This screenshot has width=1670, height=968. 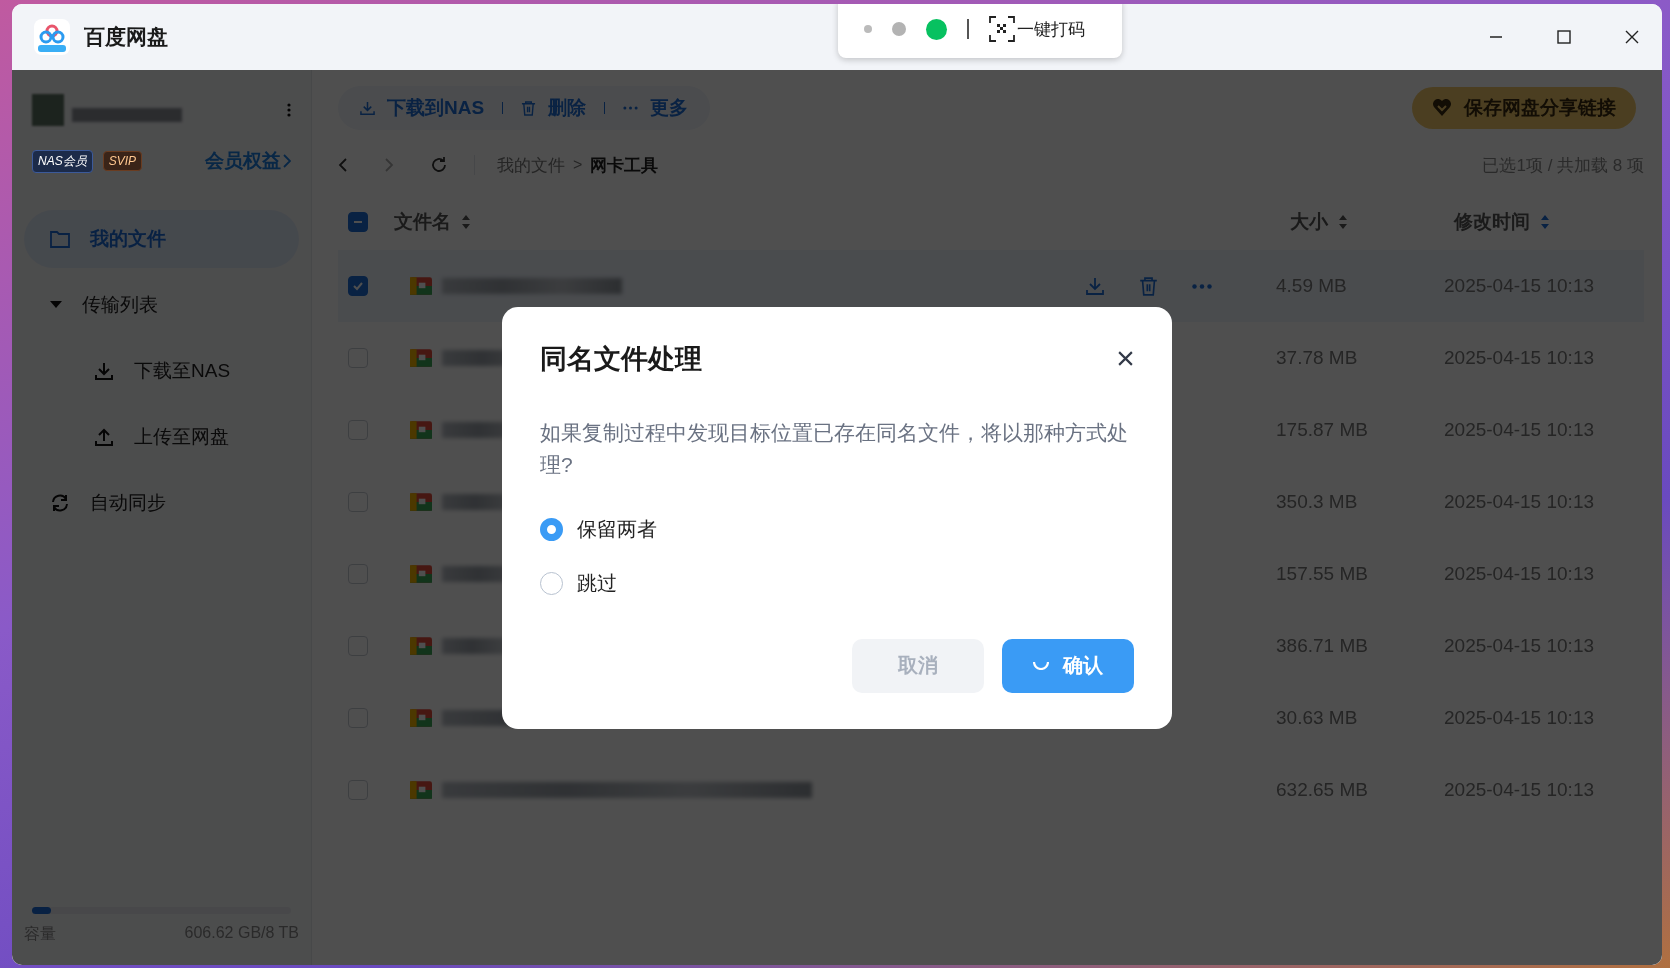 What do you see at coordinates (834, 448) in the screenshot?
I see `dialog-message: 如果复制过程中发现目标位置已存在同名文件，将以那种方式处理?` at bounding box center [834, 448].